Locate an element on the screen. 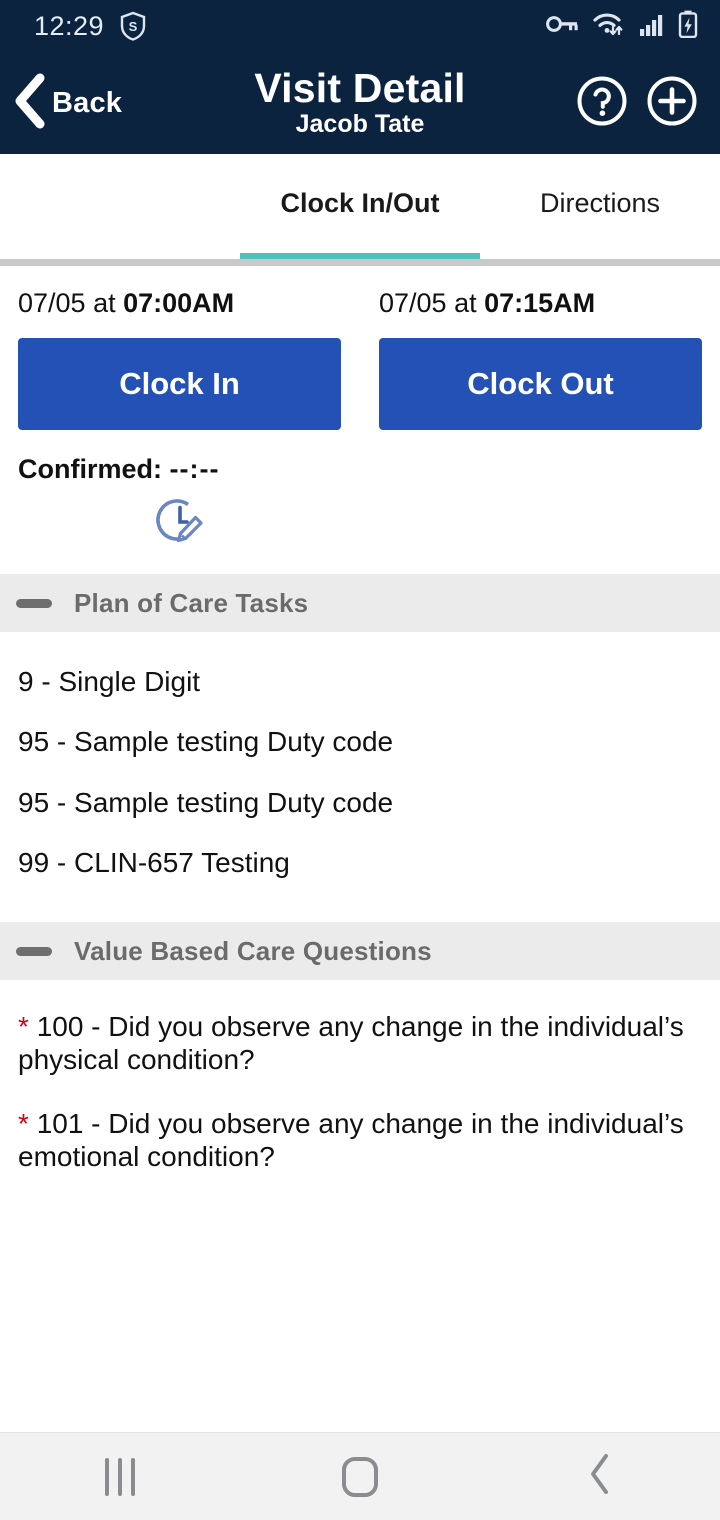  svg-text: S is located at coordinates (133, 26).